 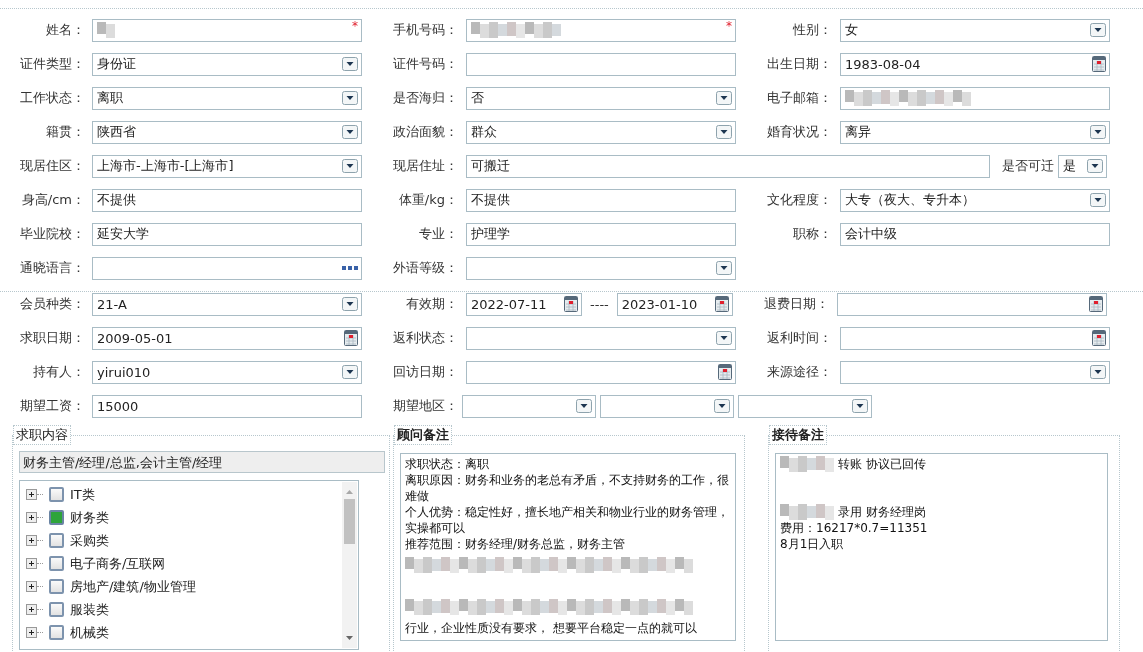 What do you see at coordinates (601, 98) in the screenshot?
I see `dropdown: 否` at bounding box center [601, 98].